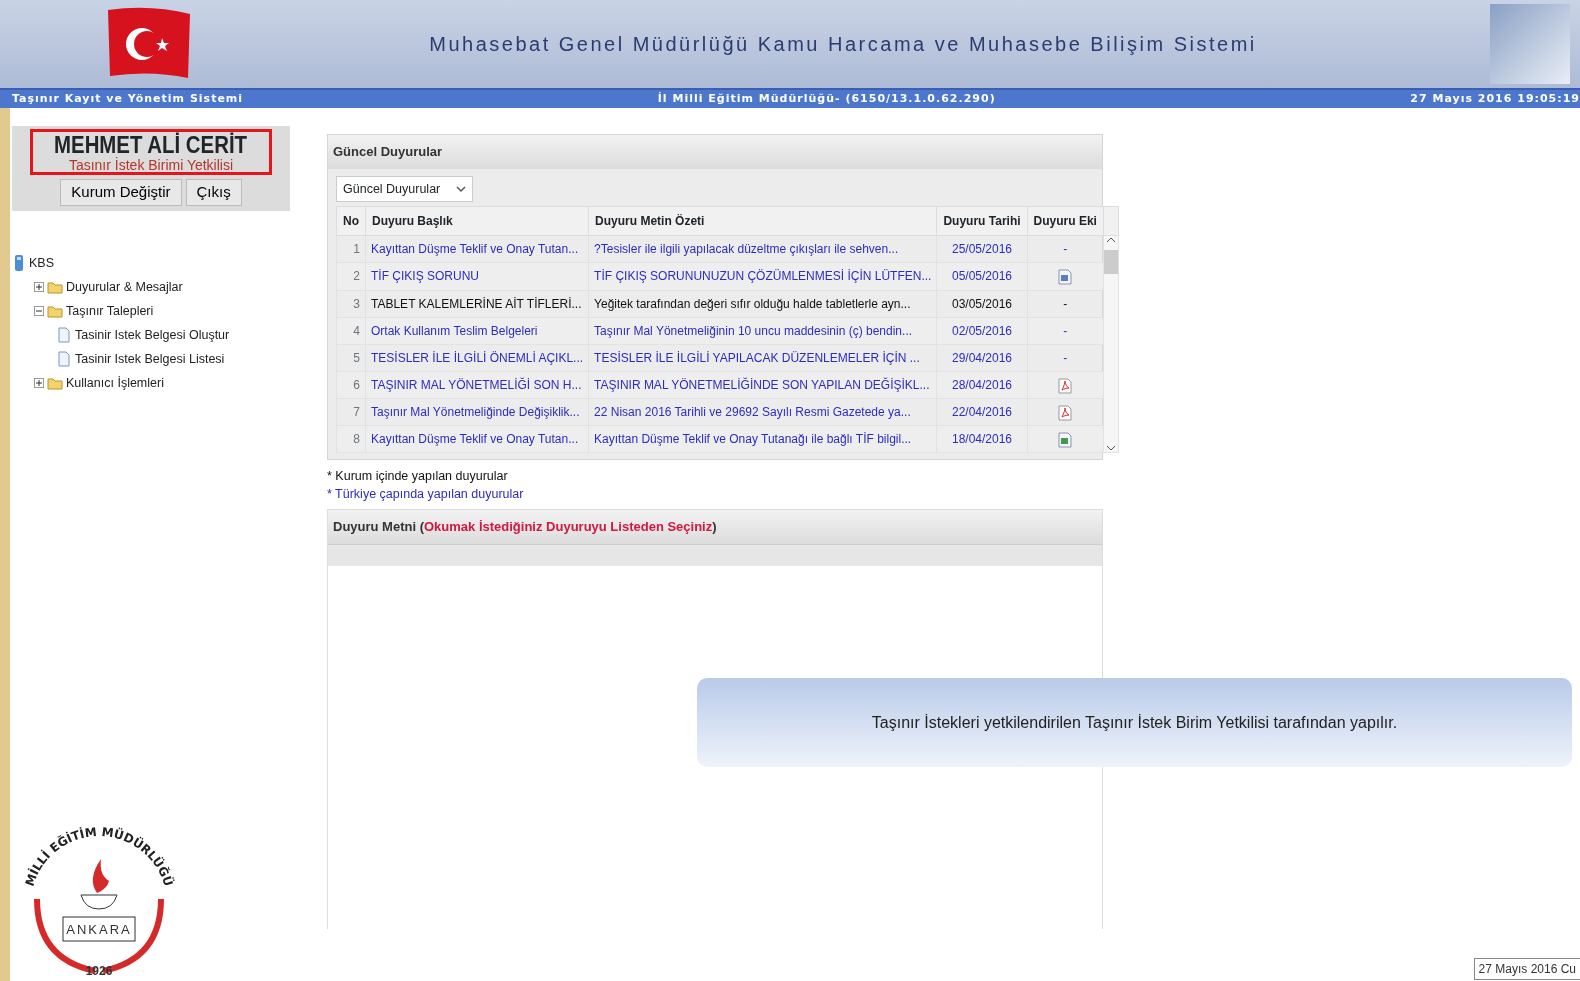 This screenshot has height=981, width=1580. Describe the element at coordinates (351, 276) in the screenshot. I see `row-number: 2` at that location.